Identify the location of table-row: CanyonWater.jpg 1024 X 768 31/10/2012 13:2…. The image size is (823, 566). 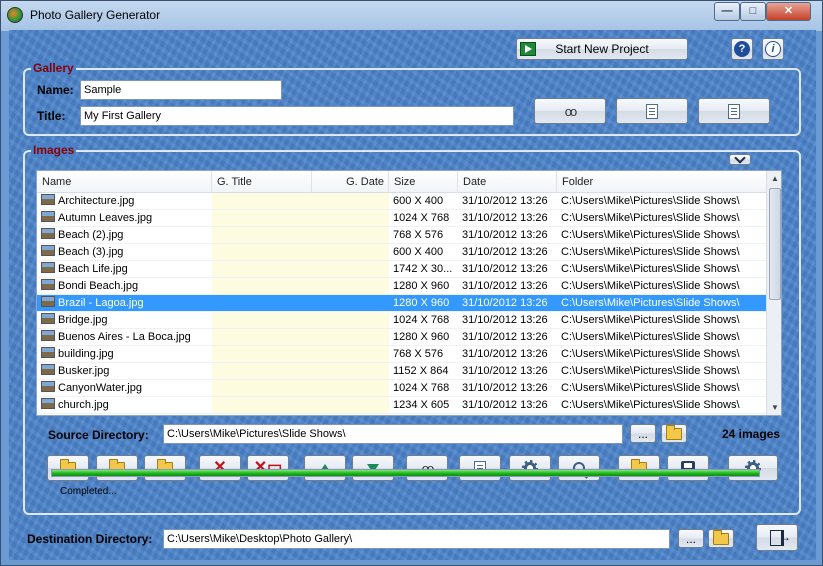
(401, 388).